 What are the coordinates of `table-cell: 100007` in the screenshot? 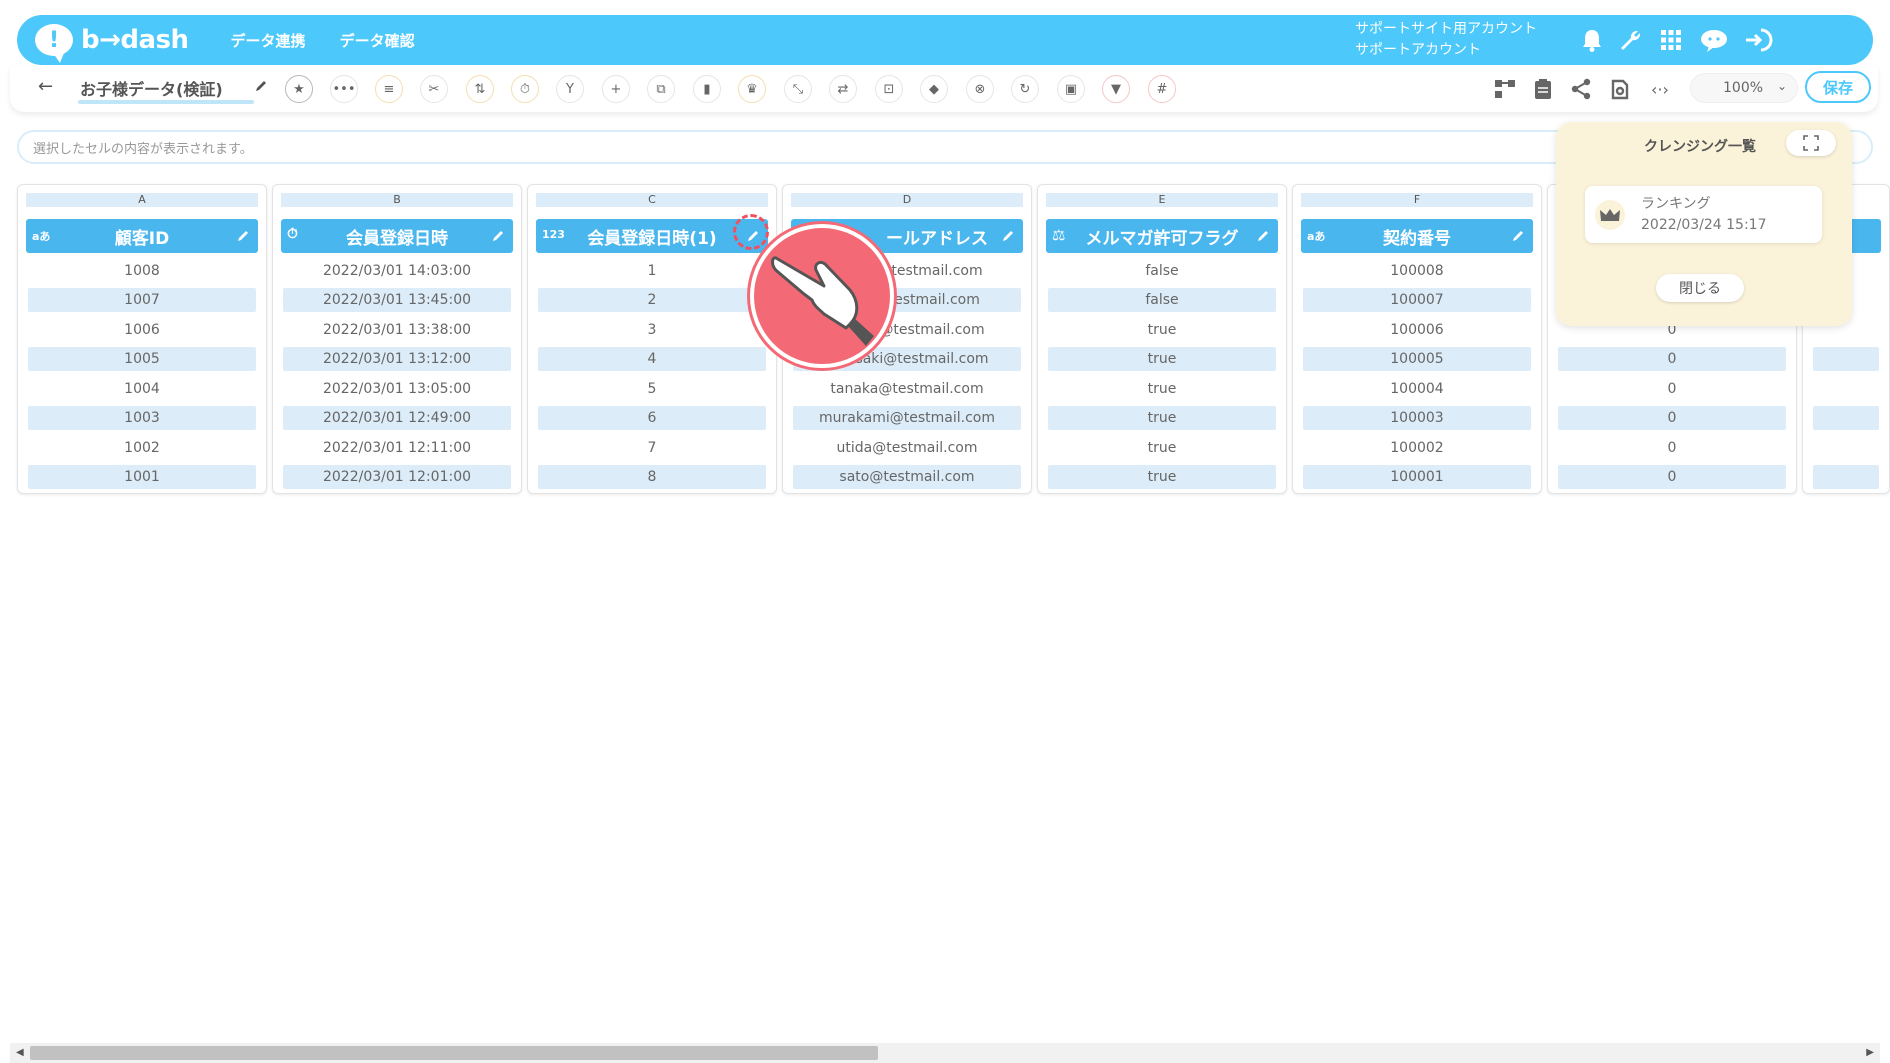 It's located at (1417, 300).